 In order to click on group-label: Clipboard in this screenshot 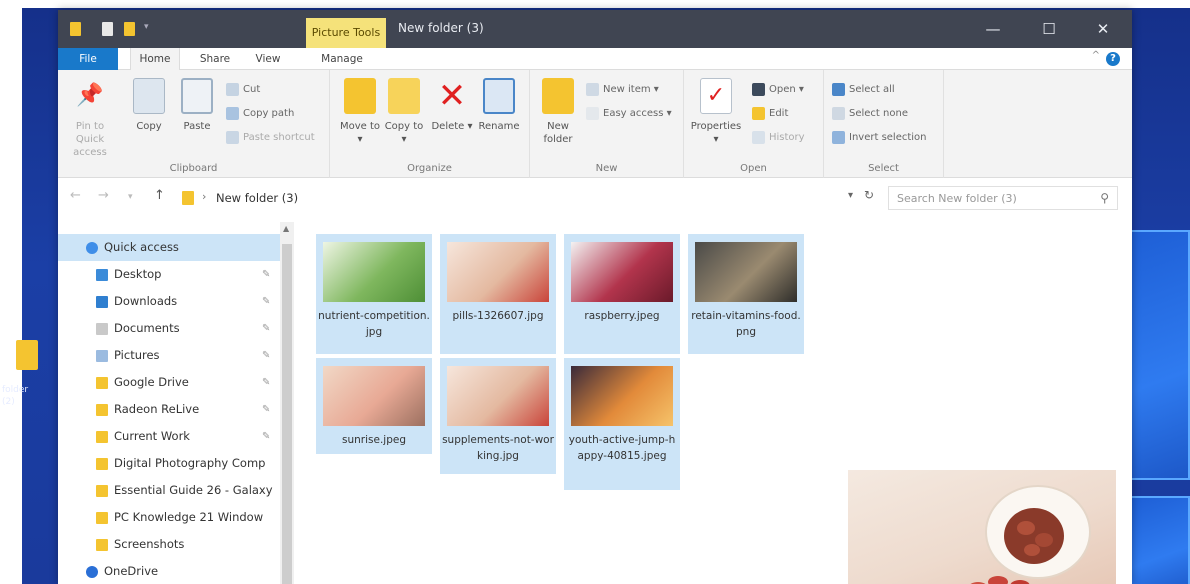, I will do `click(193, 168)`.